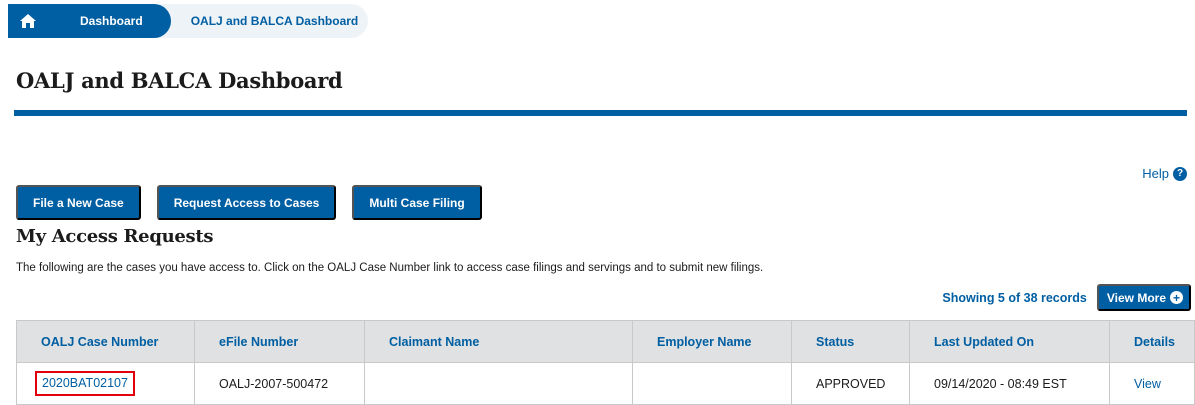  Describe the element at coordinates (712, 383) in the screenshot. I see `employer-name-cell` at that location.